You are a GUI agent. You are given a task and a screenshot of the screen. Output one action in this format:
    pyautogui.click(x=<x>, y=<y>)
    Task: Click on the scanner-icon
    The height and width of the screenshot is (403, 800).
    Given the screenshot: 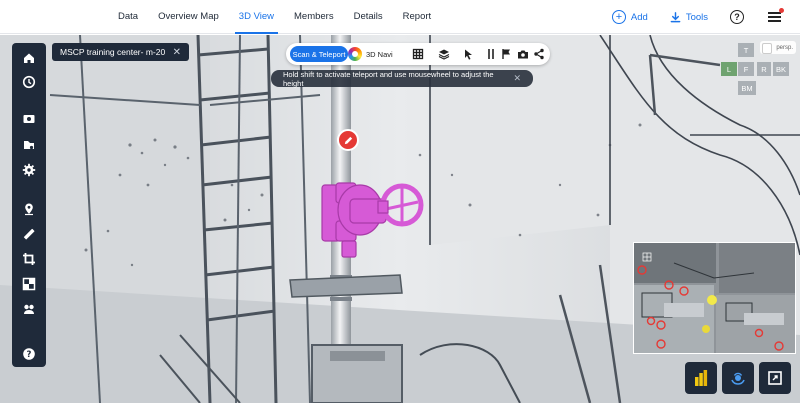 What is the action you would take?
    pyautogui.click(x=738, y=378)
    